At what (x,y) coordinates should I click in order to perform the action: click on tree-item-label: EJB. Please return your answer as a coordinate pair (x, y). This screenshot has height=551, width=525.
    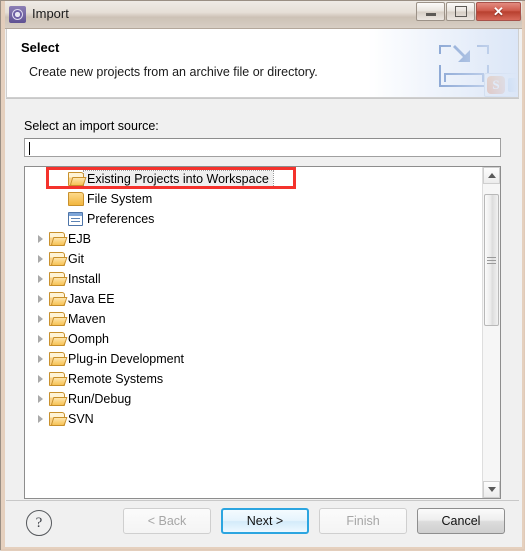
    Looking at the image, I should click on (79, 239).